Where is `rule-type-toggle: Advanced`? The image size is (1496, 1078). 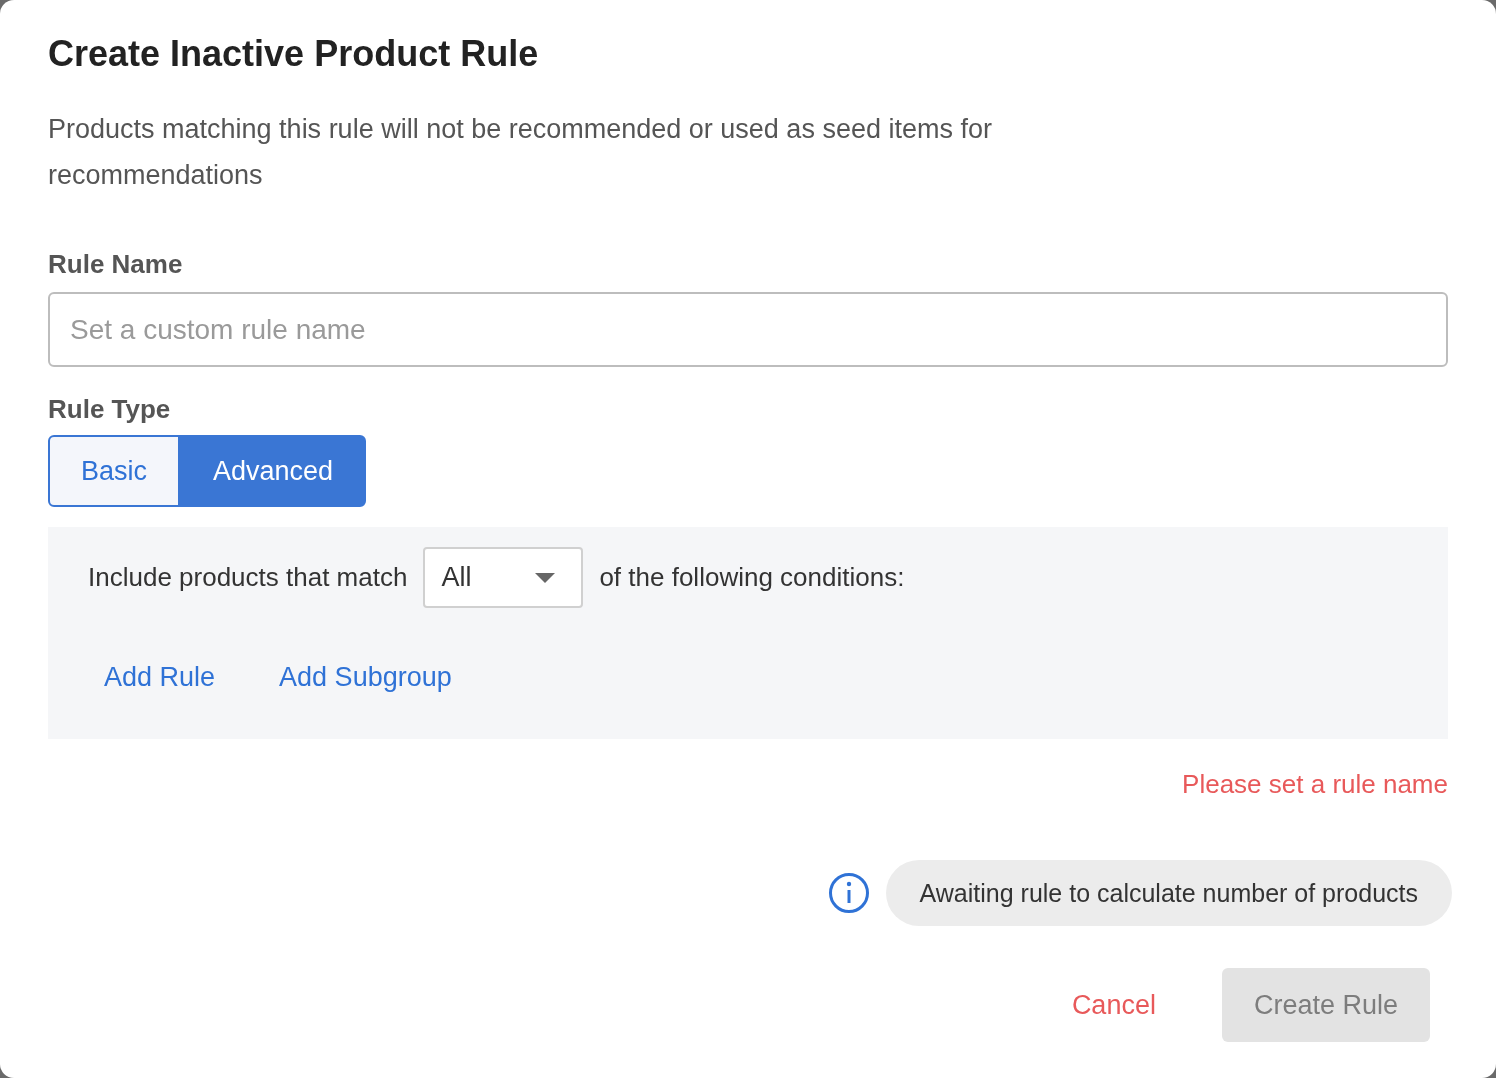
rule-type-toggle: Advanced is located at coordinates (273, 471).